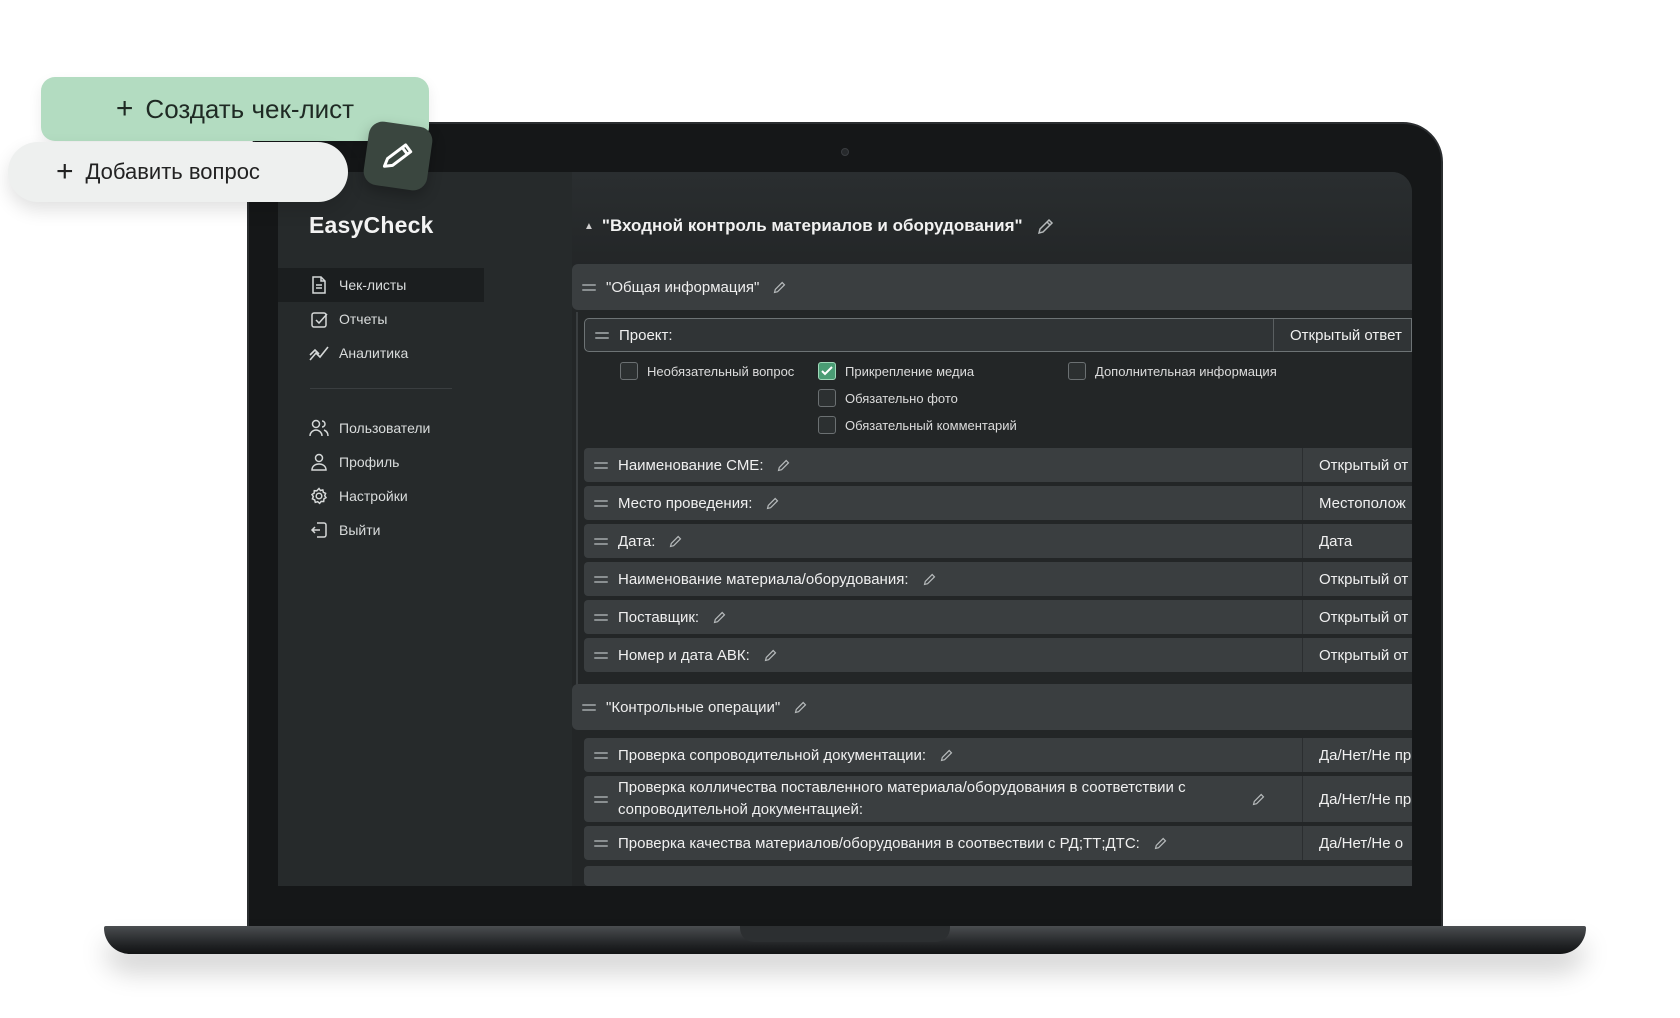  What do you see at coordinates (943, 655) in the screenshot?
I see `question-label: Номер и дата АВК:` at bounding box center [943, 655].